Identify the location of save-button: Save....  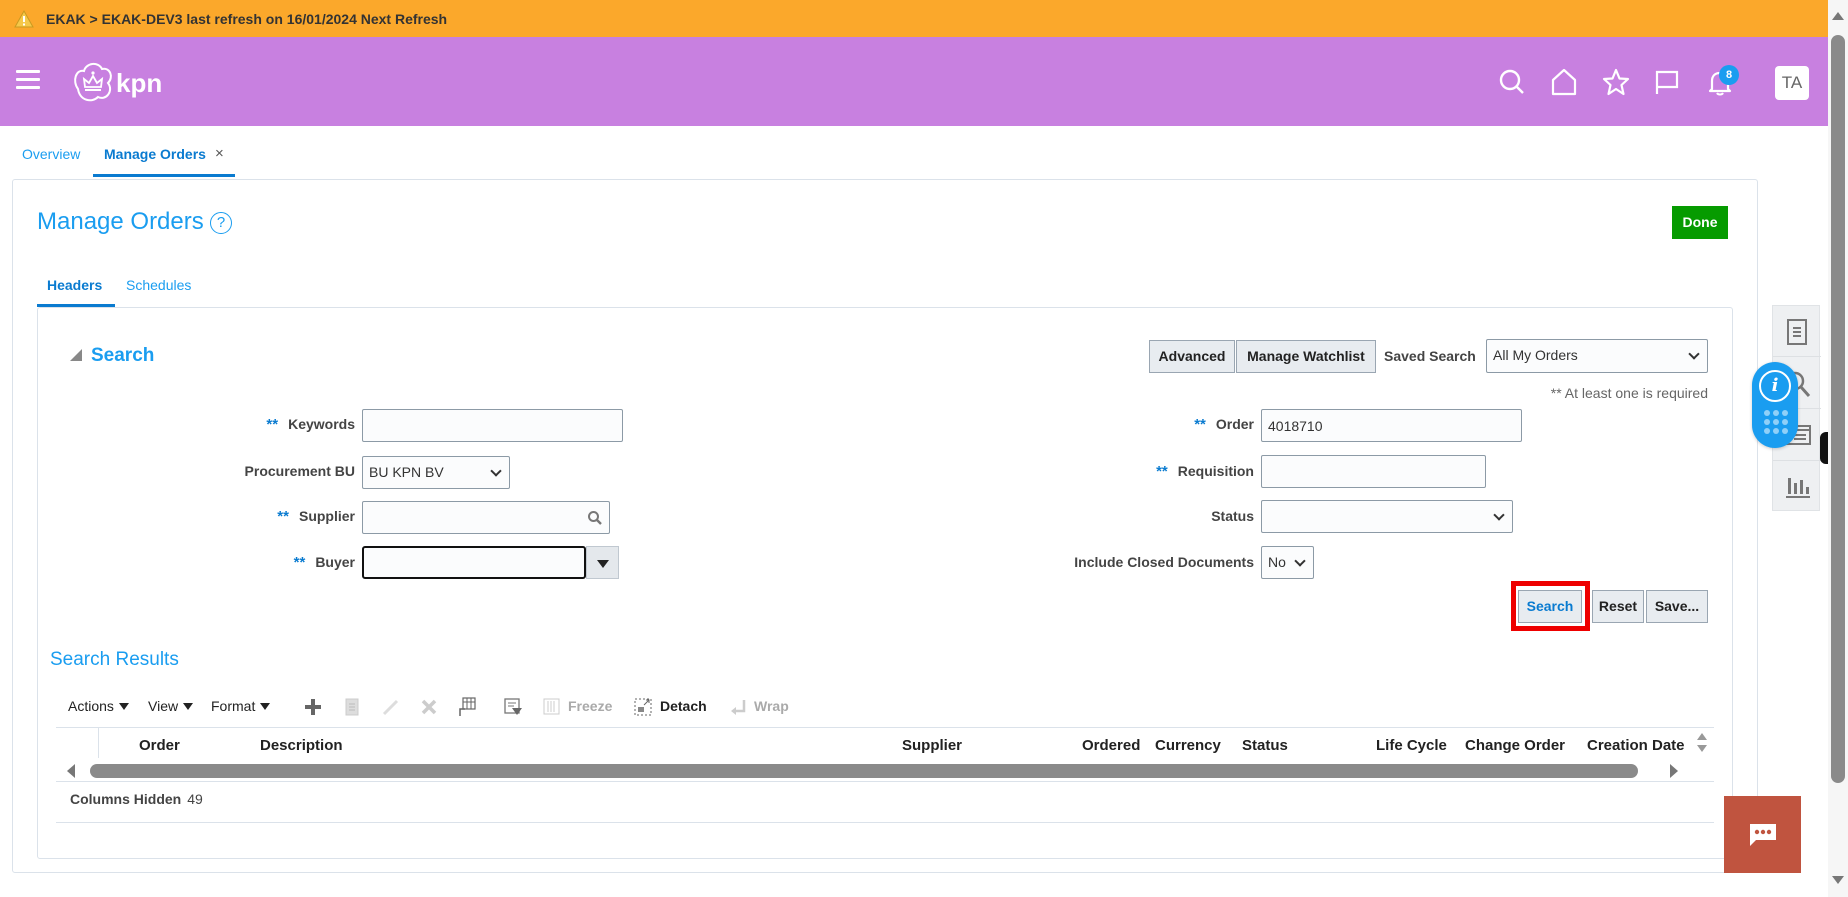
(1677, 606).